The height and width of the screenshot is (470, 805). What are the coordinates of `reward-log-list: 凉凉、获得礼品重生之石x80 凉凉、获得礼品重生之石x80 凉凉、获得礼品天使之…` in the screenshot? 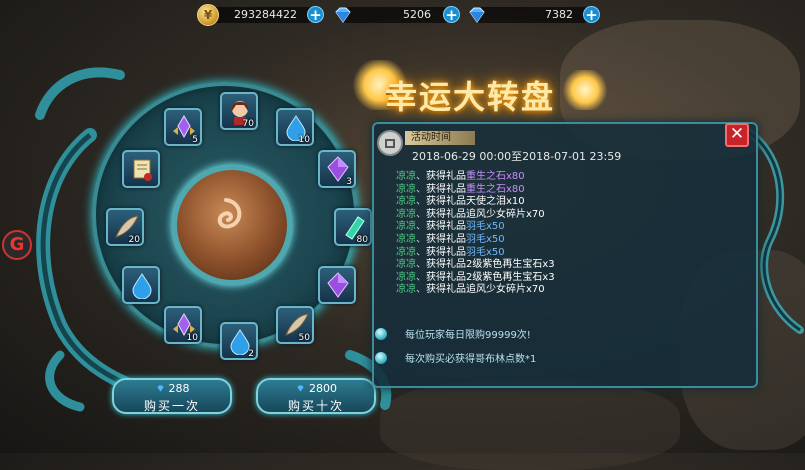 It's located at (566, 234).